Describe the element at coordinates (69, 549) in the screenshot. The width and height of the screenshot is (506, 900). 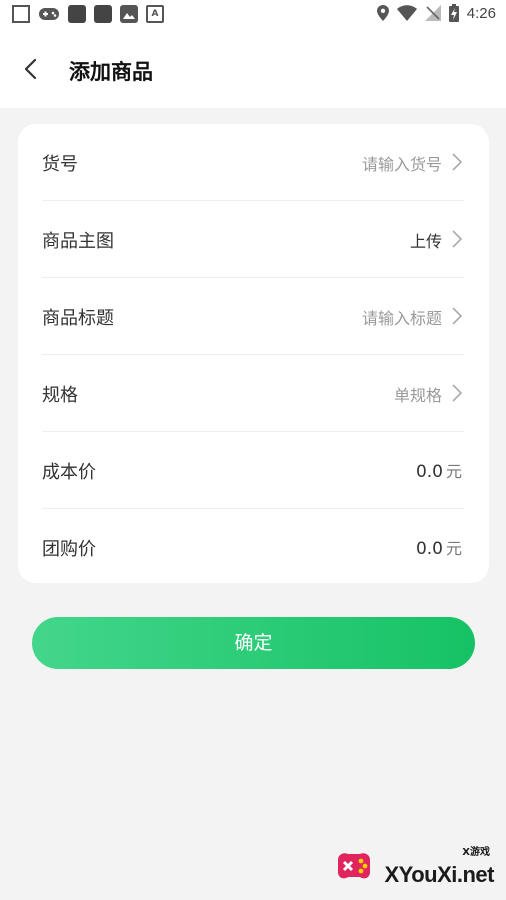
I see `form-row-label: 团购价` at that location.